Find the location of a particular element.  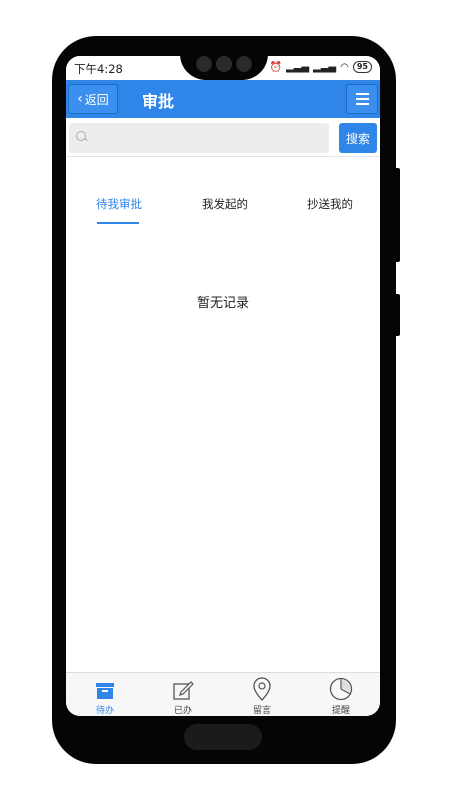

signal-icon: ▂▃▄ is located at coordinates (297, 67).